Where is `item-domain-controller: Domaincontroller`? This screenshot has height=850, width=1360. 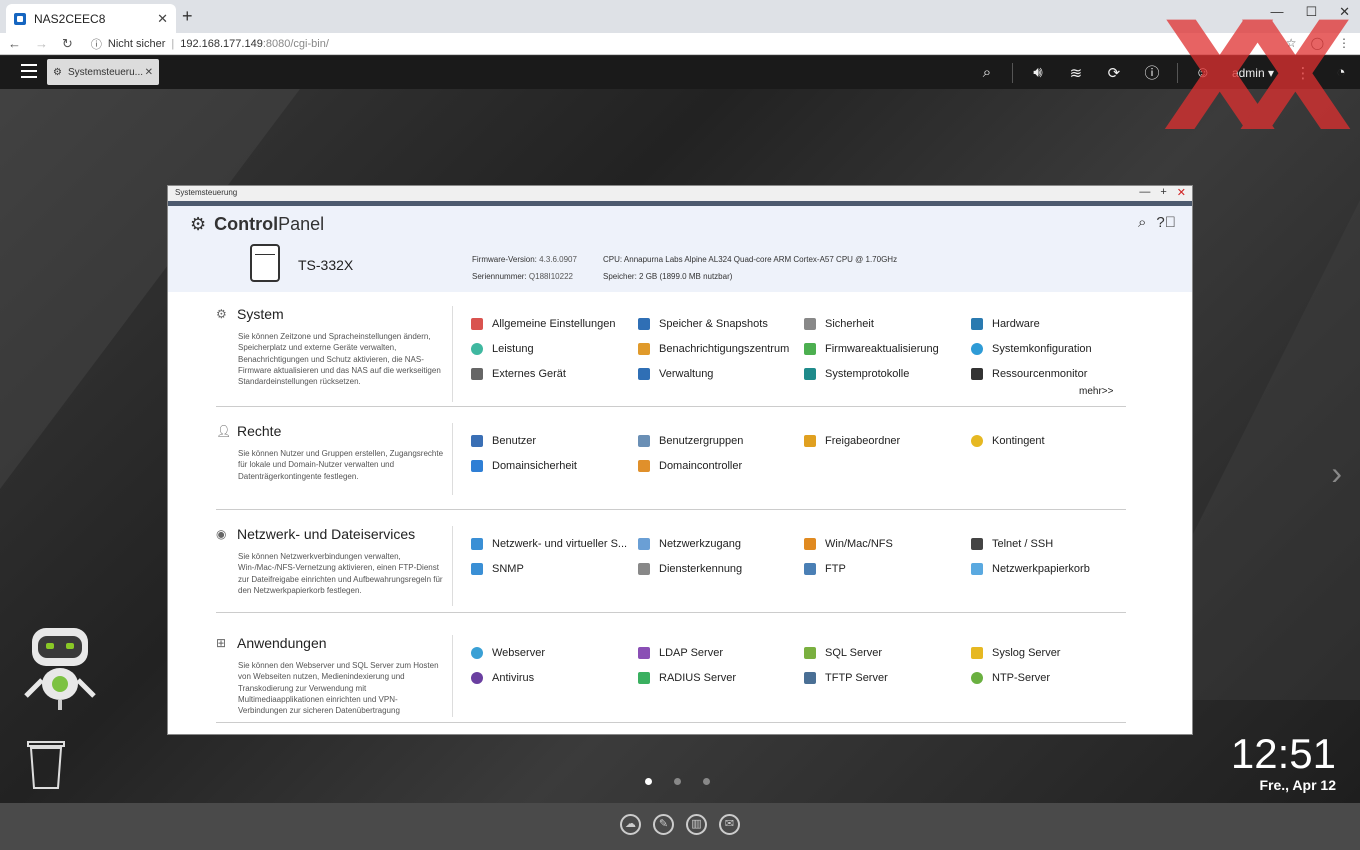
item-domain-controller: Domaincontroller is located at coordinates (690, 466).